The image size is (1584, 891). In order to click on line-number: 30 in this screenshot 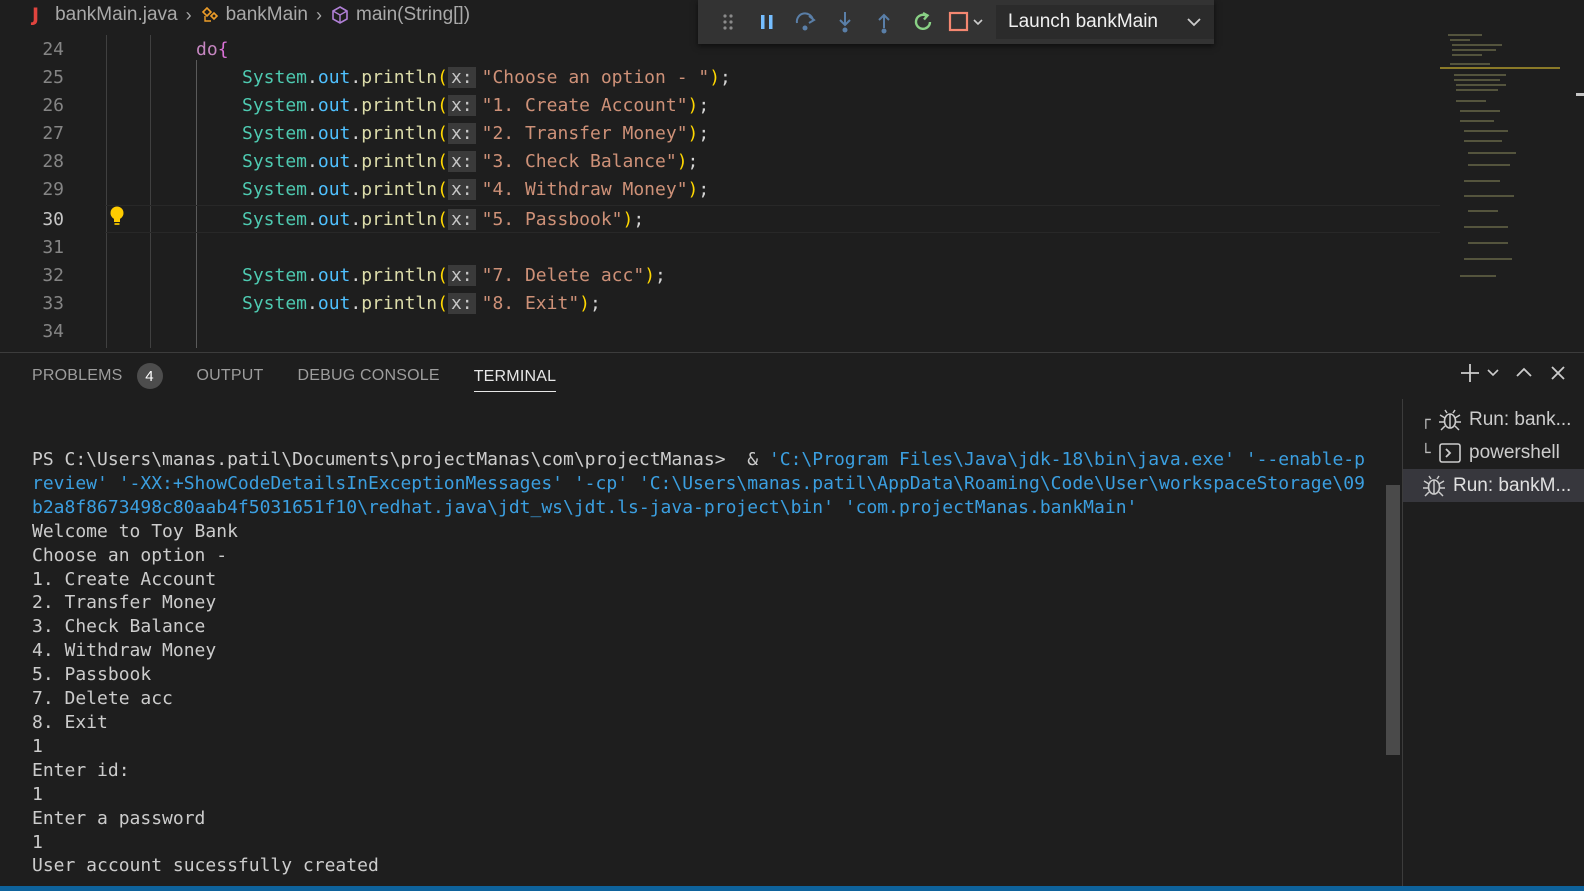, I will do `click(53, 219)`.